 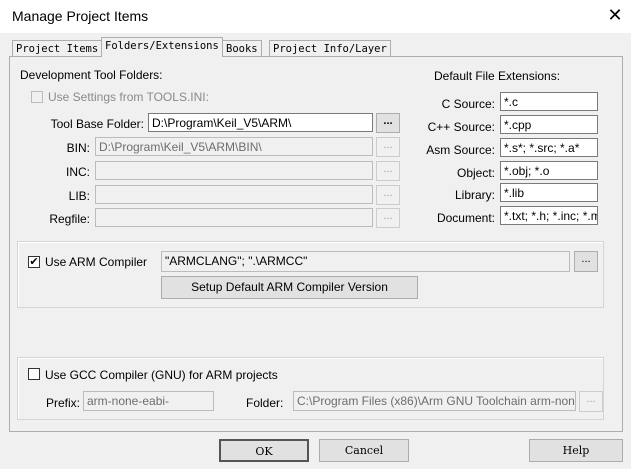 I want to click on bin-input: D:\Program\Keil_V5\ARM\BIN\, so click(x=234, y=146).